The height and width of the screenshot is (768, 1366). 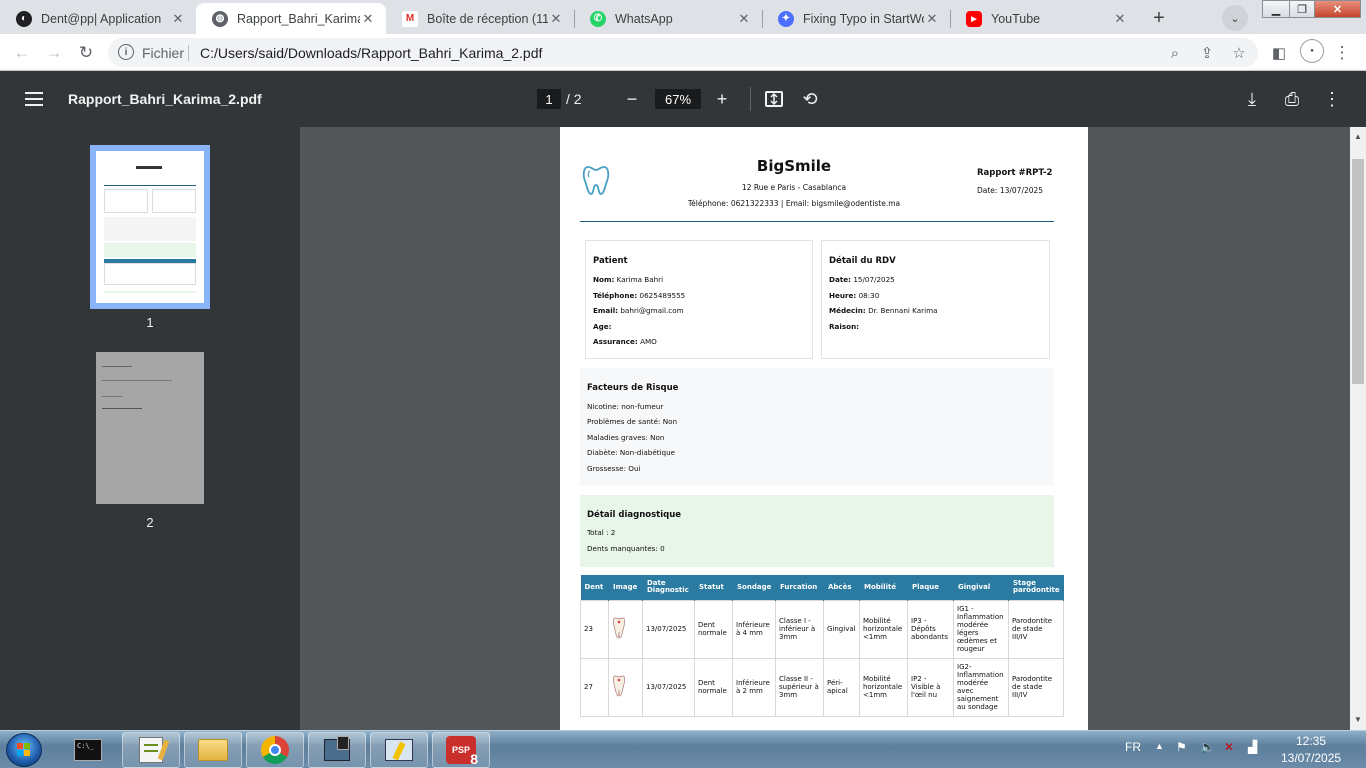 I want to click on column-header: Mobilité, so click(x=883, y=587).